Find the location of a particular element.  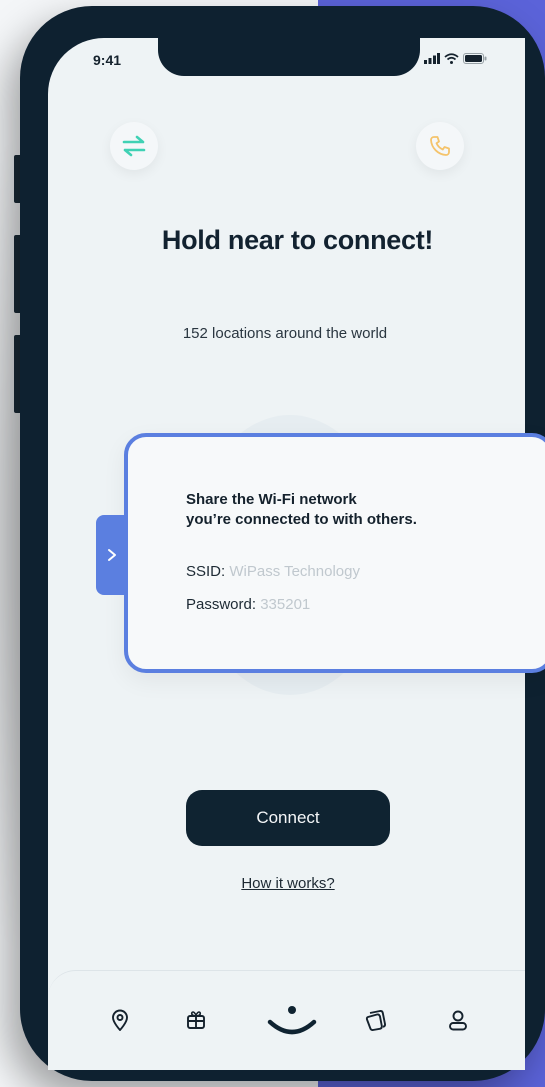

connect-button: Connect is located at coordinates (288, 818).